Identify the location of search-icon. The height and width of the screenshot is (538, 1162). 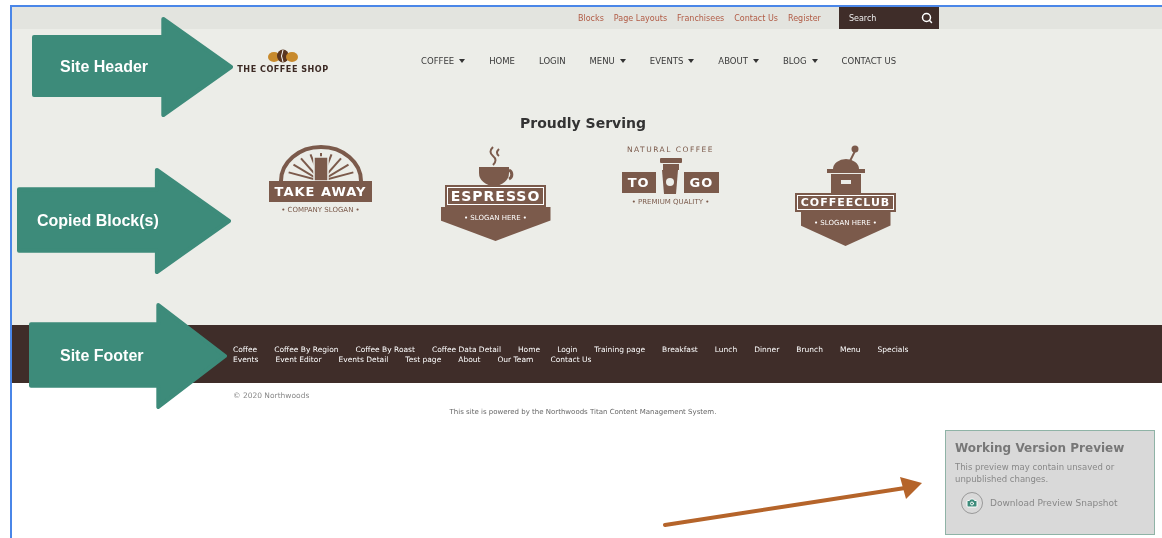
(926, 18).